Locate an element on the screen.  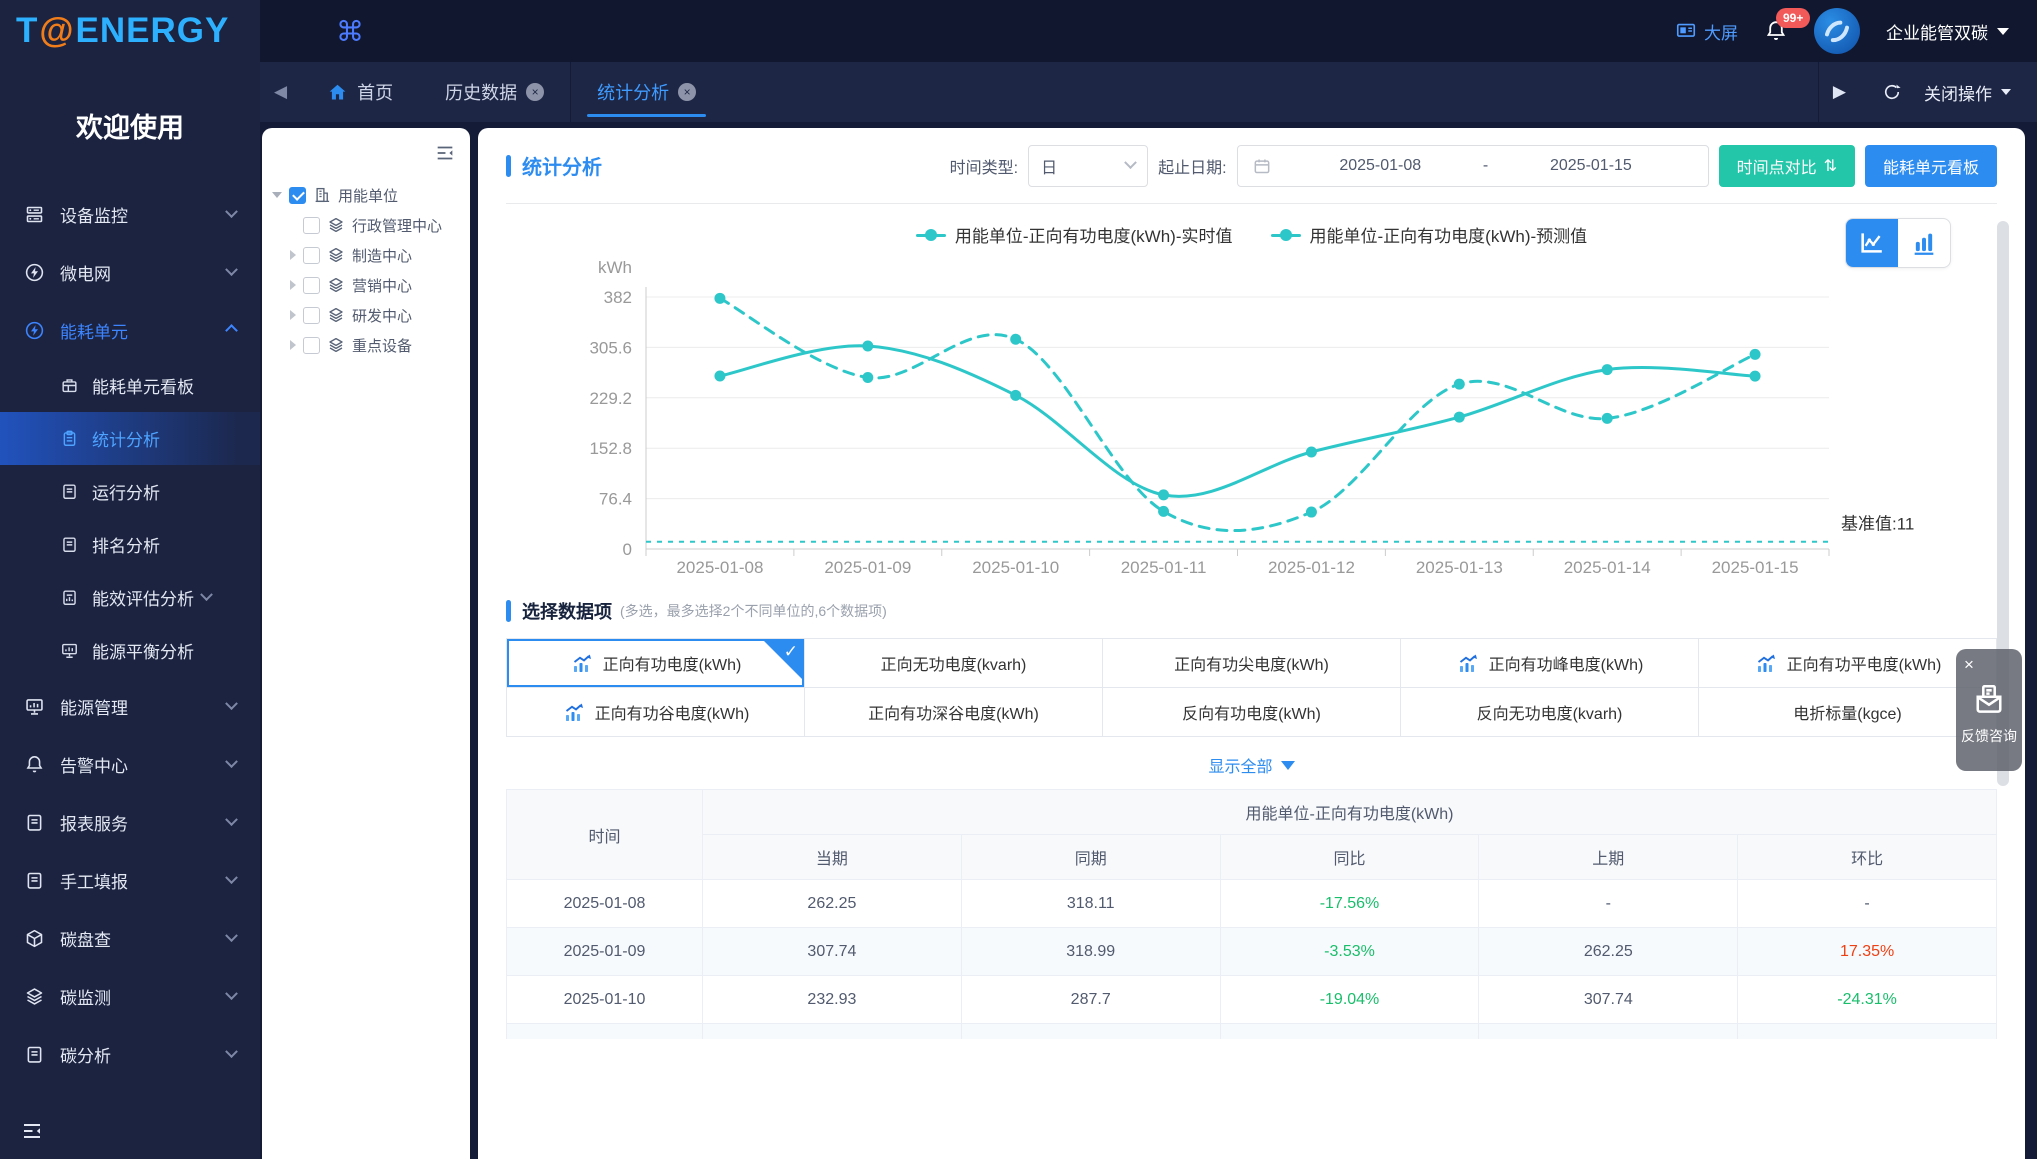
tab-history-data: 历史数据 × is located at coordinates (494, 92).